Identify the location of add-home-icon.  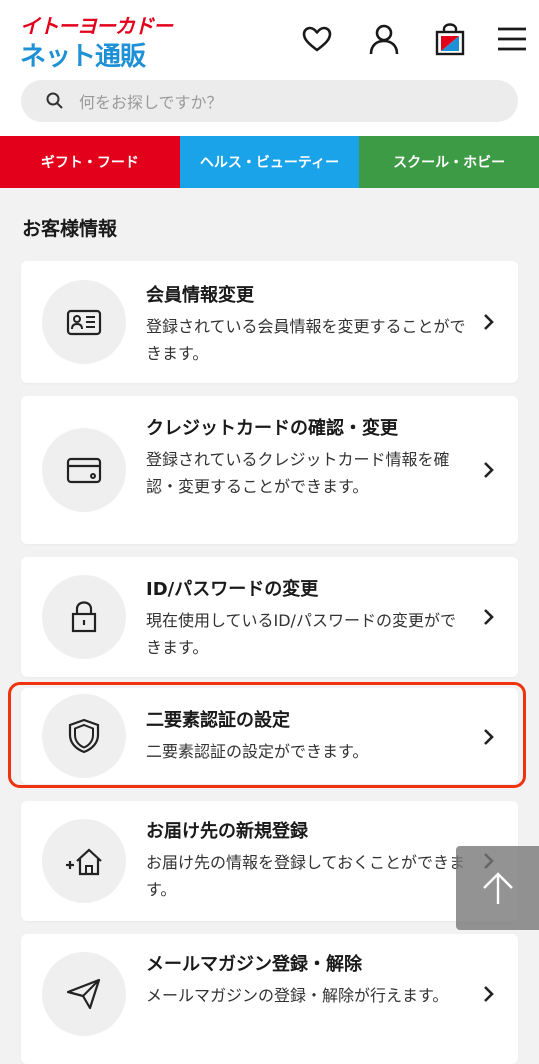
(84, 861).